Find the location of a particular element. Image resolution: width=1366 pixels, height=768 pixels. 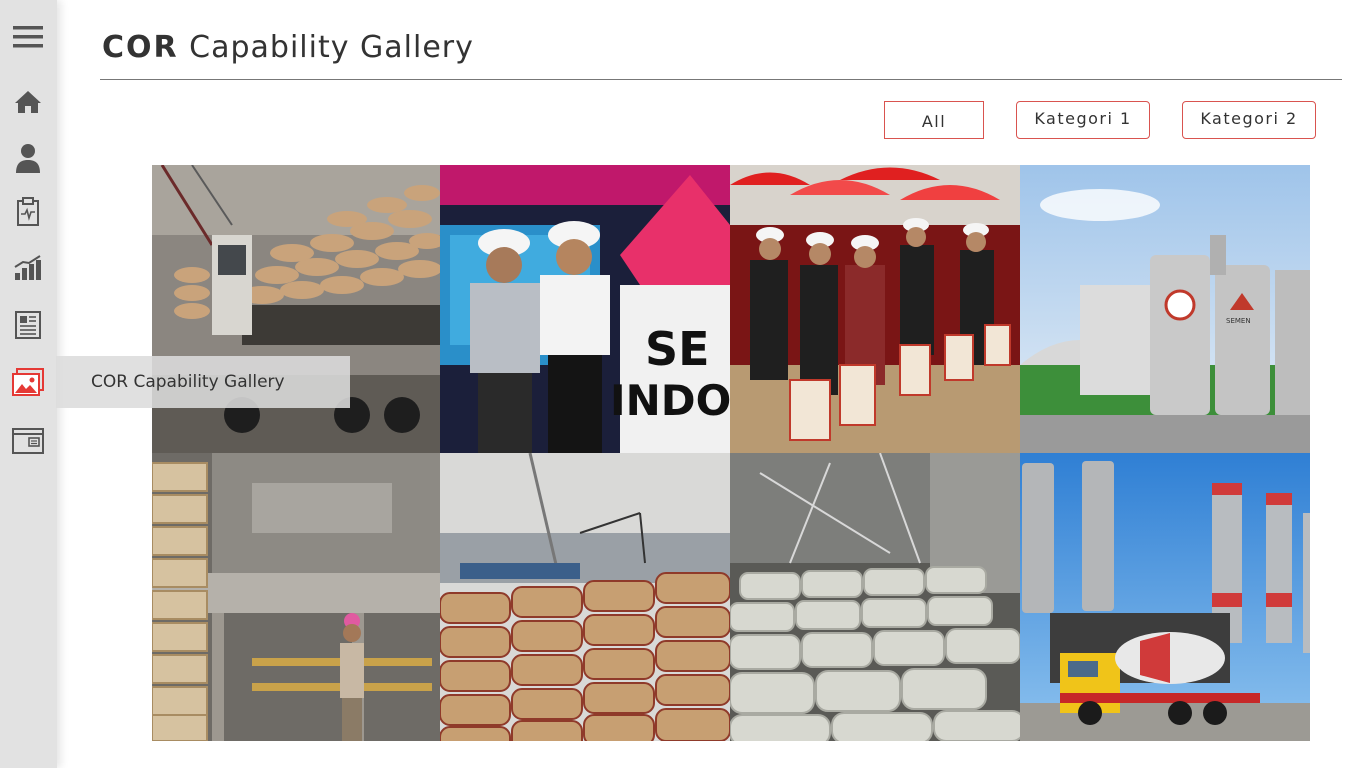

page-title-rest: Capability Gallery is located at coordinates (326, 47).